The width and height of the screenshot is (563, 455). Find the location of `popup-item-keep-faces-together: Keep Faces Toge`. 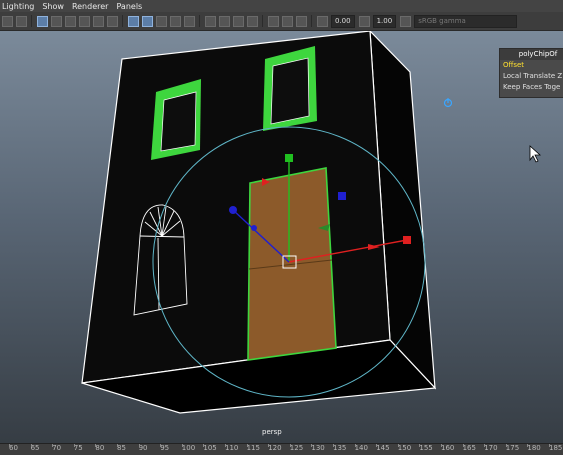

popup-item-keep-faces-together: Keep Faces Toge is located at coordinates (531, 87).